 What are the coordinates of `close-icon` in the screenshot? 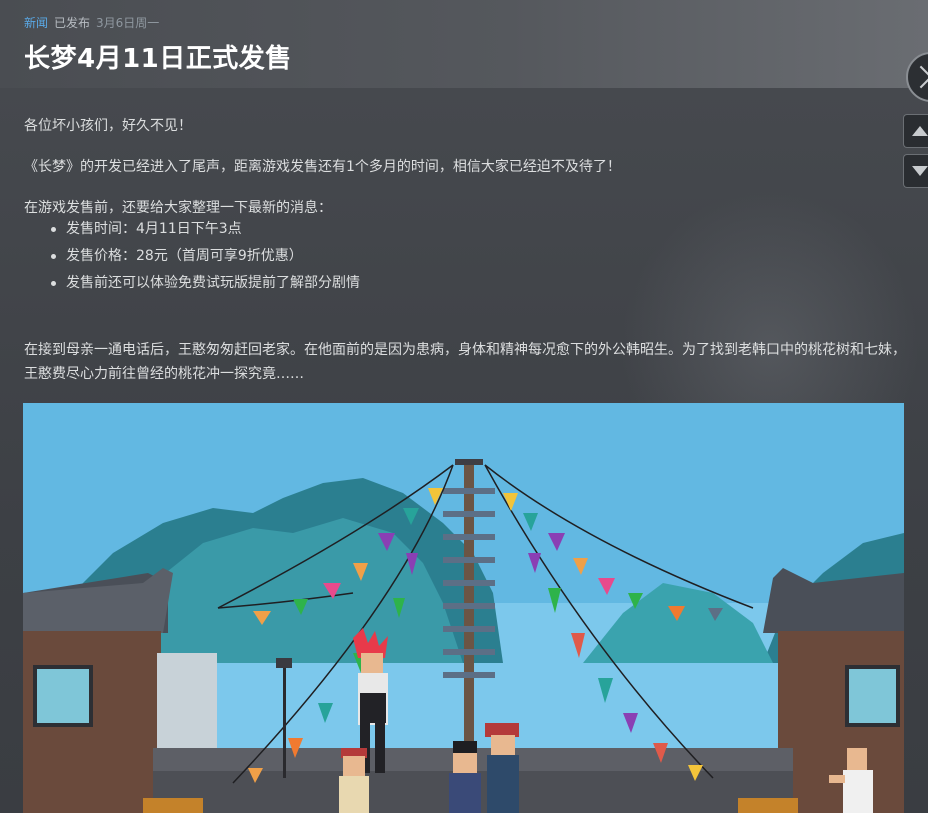 It's located at (922, 77).